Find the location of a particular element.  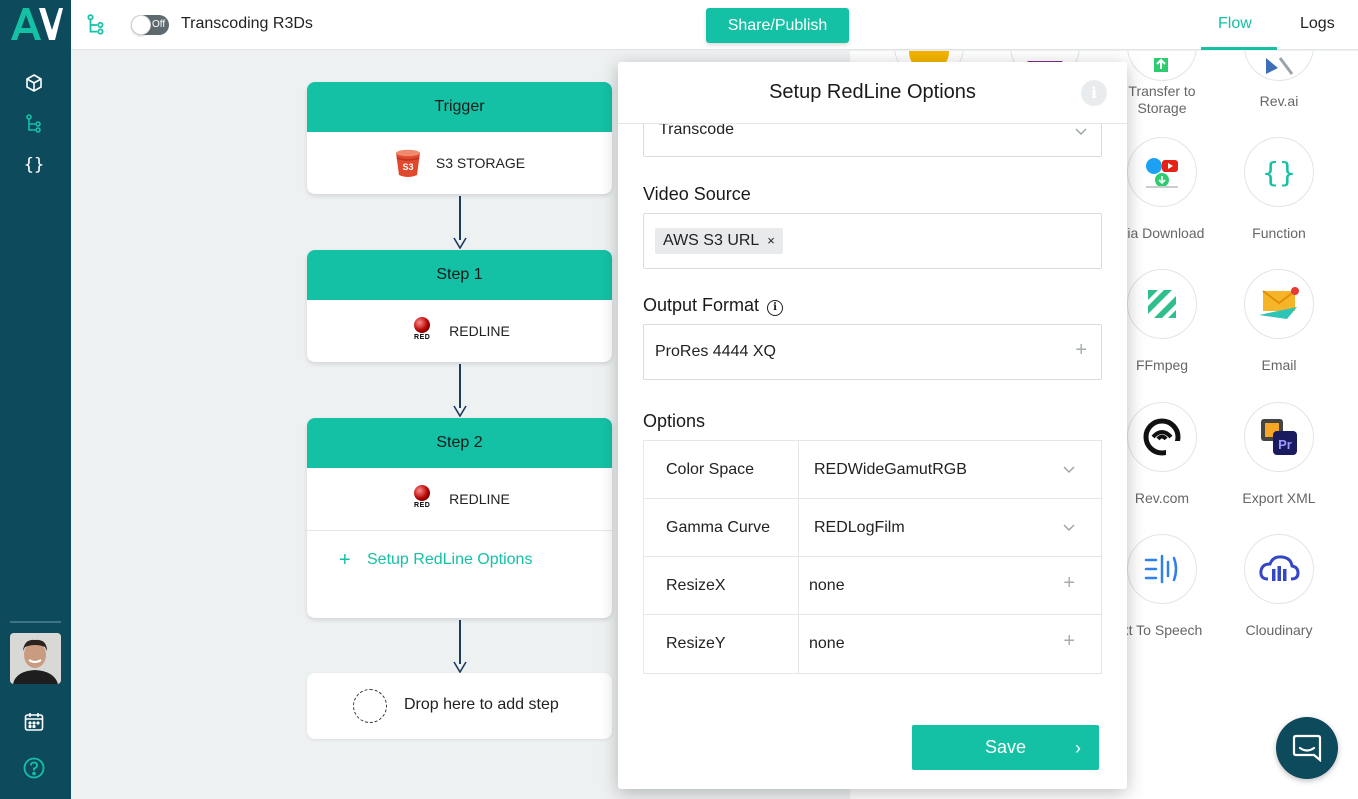

chat-launcher-button is located at coordinates (1307, 748).